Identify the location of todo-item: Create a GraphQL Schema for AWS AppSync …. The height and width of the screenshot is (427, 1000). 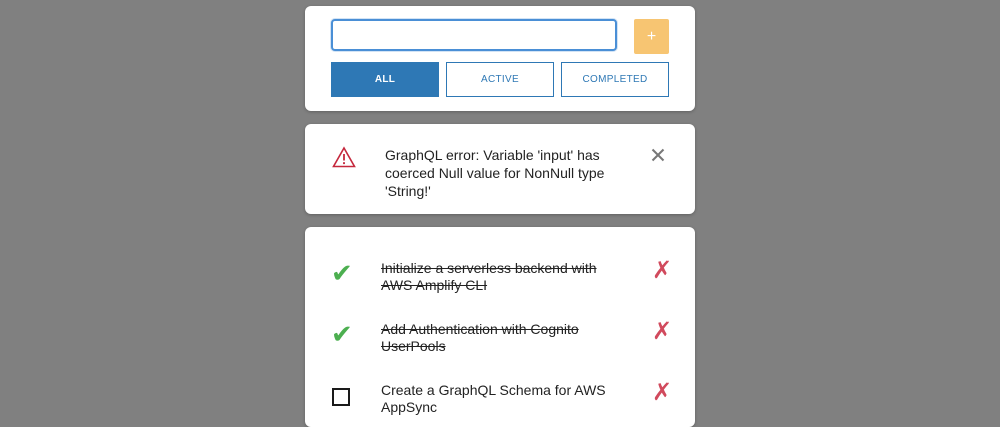
(500, 401).